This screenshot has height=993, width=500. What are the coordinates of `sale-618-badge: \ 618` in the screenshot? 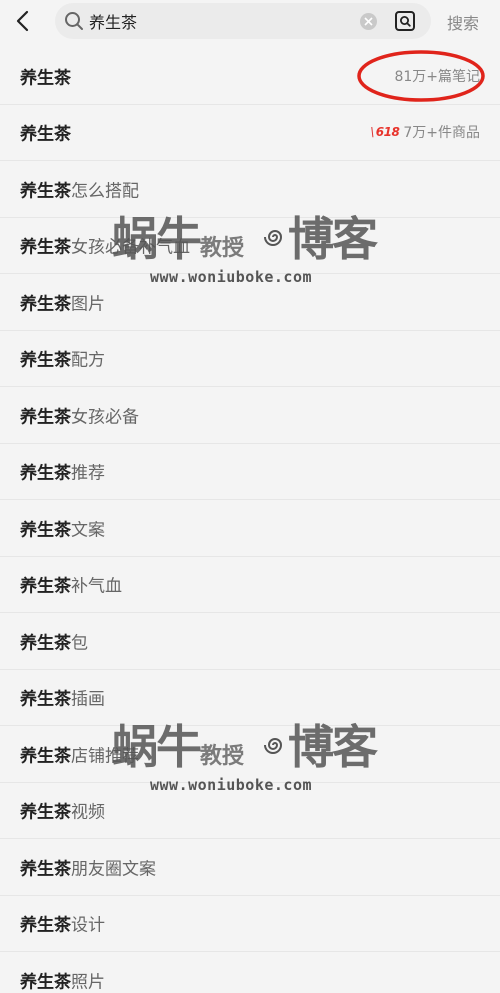 It's located at (385, 132).